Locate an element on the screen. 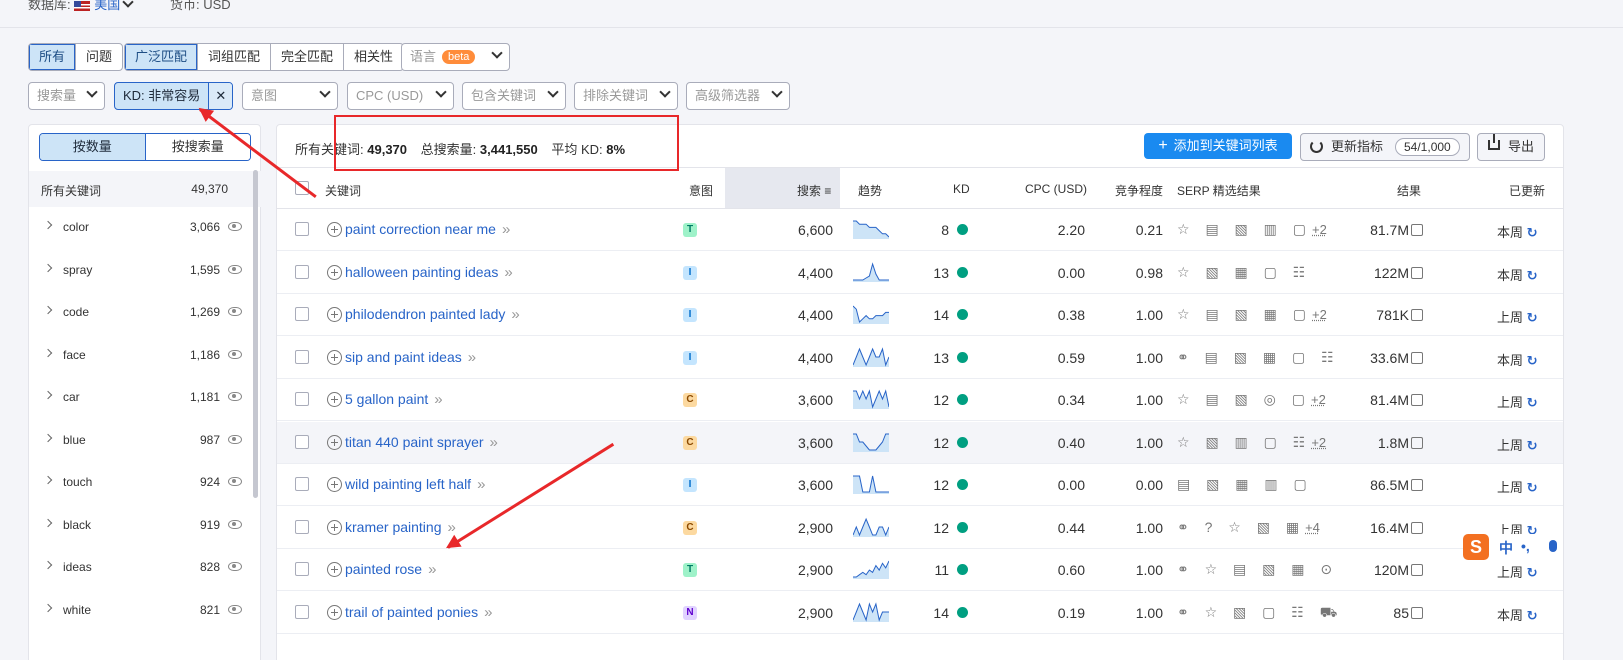 The height and width of the screenshot is (660, 1623). ime-toolbar: S 中 •, is located at coordinates (1513, 548).